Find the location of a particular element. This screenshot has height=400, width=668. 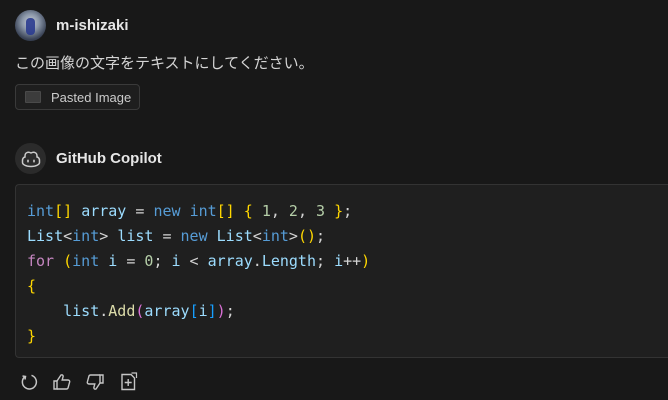

retry-icon is located at coordinates (29, 382).